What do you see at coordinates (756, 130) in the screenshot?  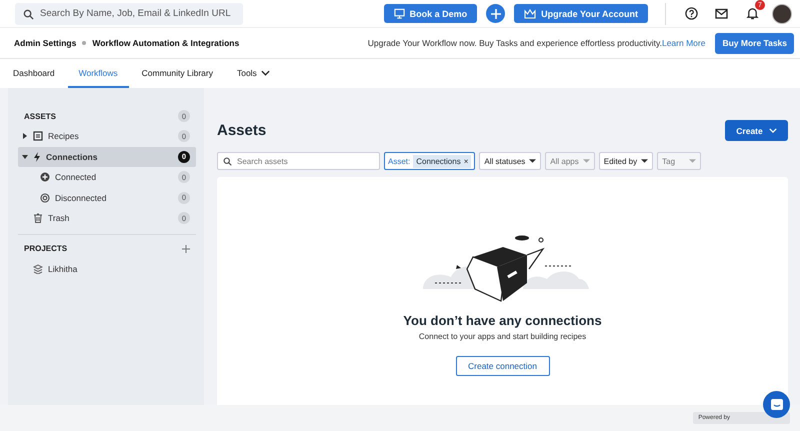 I see `create-button: Create` at bounding box center [756, 130].